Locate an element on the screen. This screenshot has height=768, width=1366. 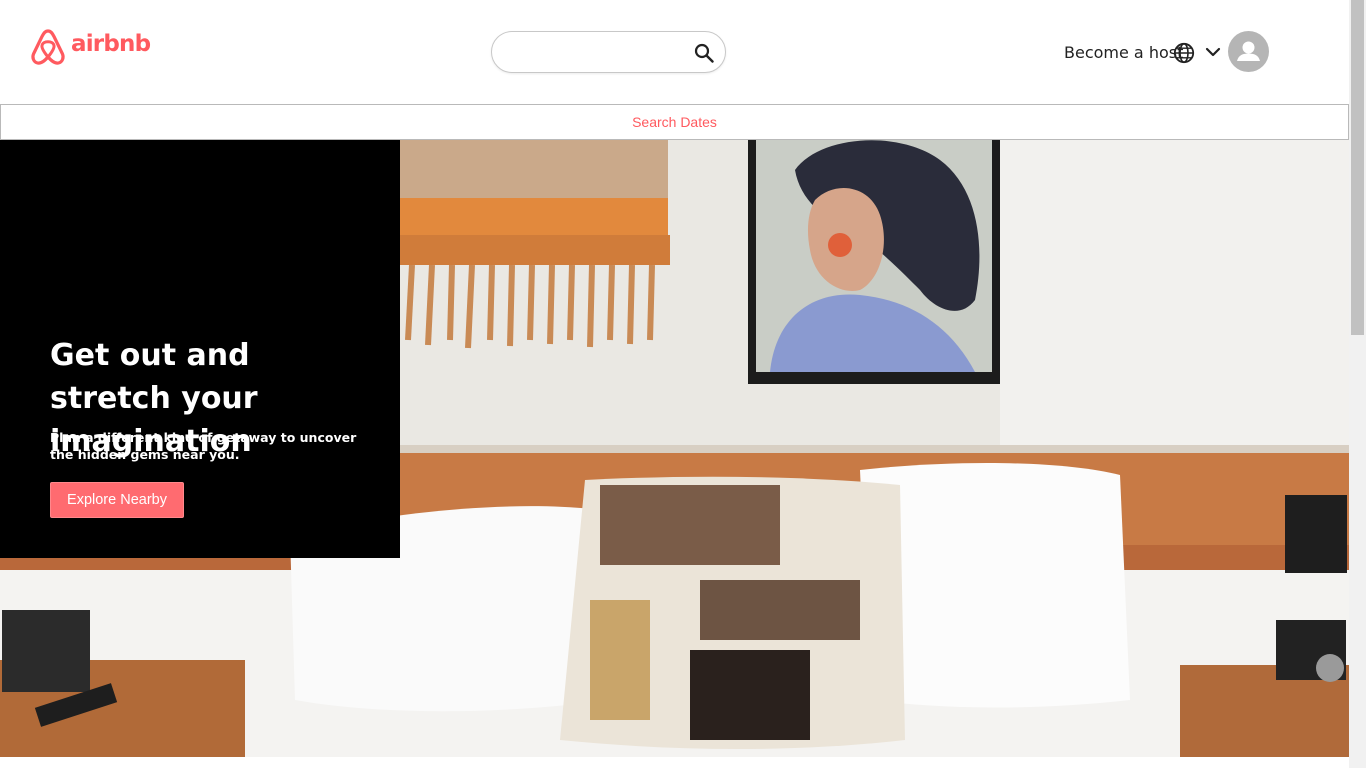
explore-nearby-button: Explore Nearby is located at coordinates (117, 500).